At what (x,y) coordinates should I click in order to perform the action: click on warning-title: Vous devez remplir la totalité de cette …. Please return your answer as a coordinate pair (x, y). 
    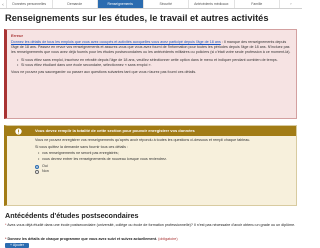
    Looking at the image, I should click on (115, 130).